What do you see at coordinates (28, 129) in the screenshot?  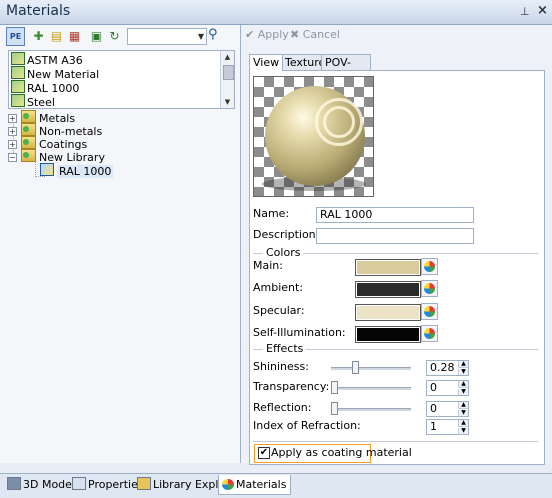 I see `library-folder-icon` at bounding box center [28, 129].